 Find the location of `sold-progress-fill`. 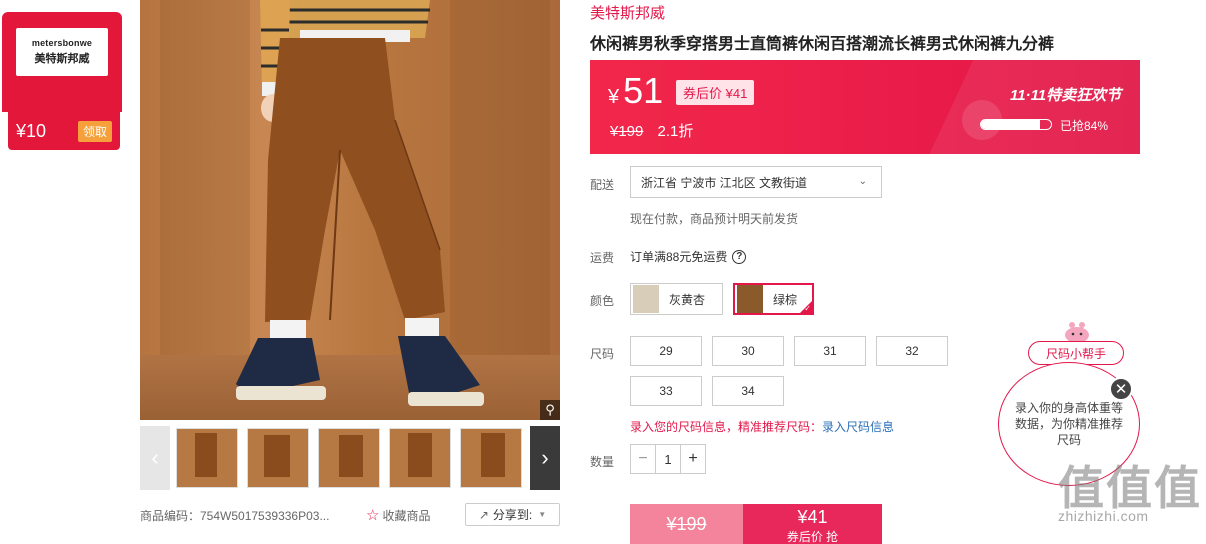

sold-progress-fill is located at coordinates (1010, 124).